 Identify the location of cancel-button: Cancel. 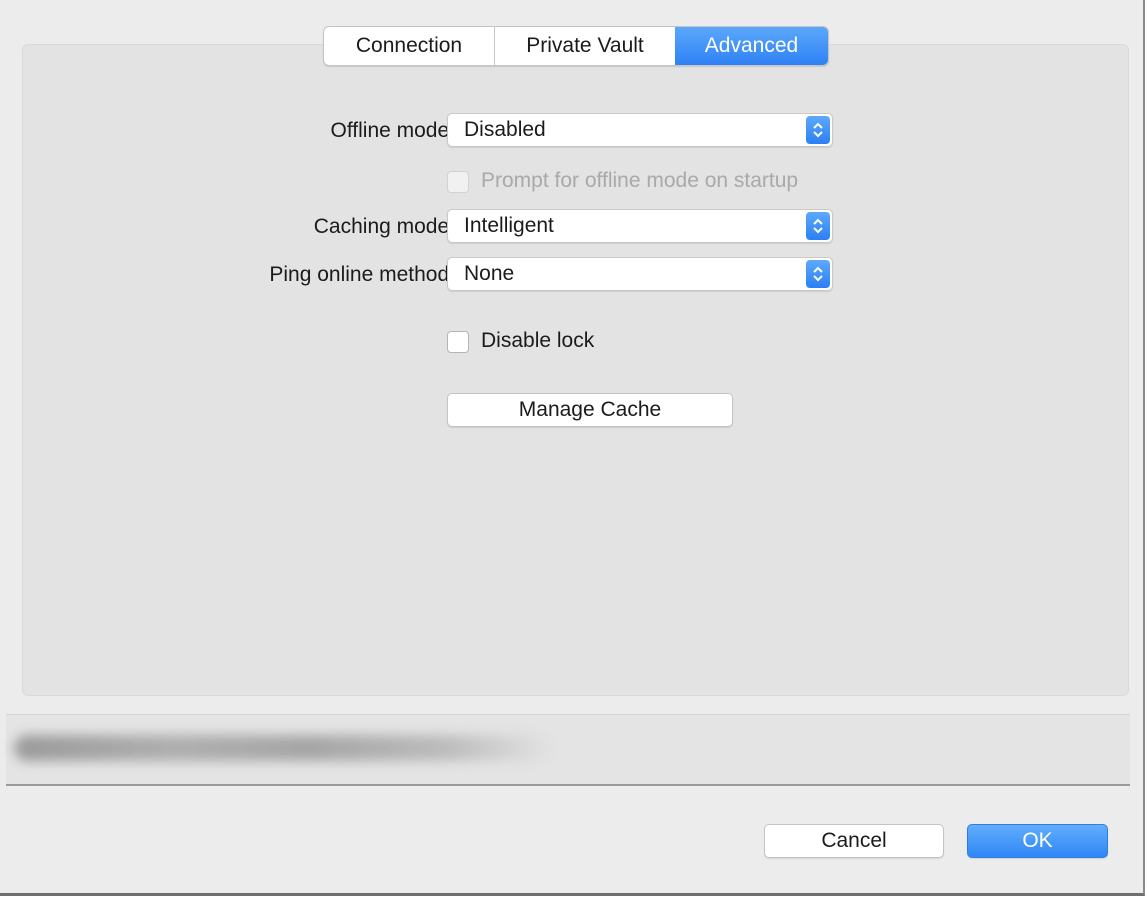
(854, 841).